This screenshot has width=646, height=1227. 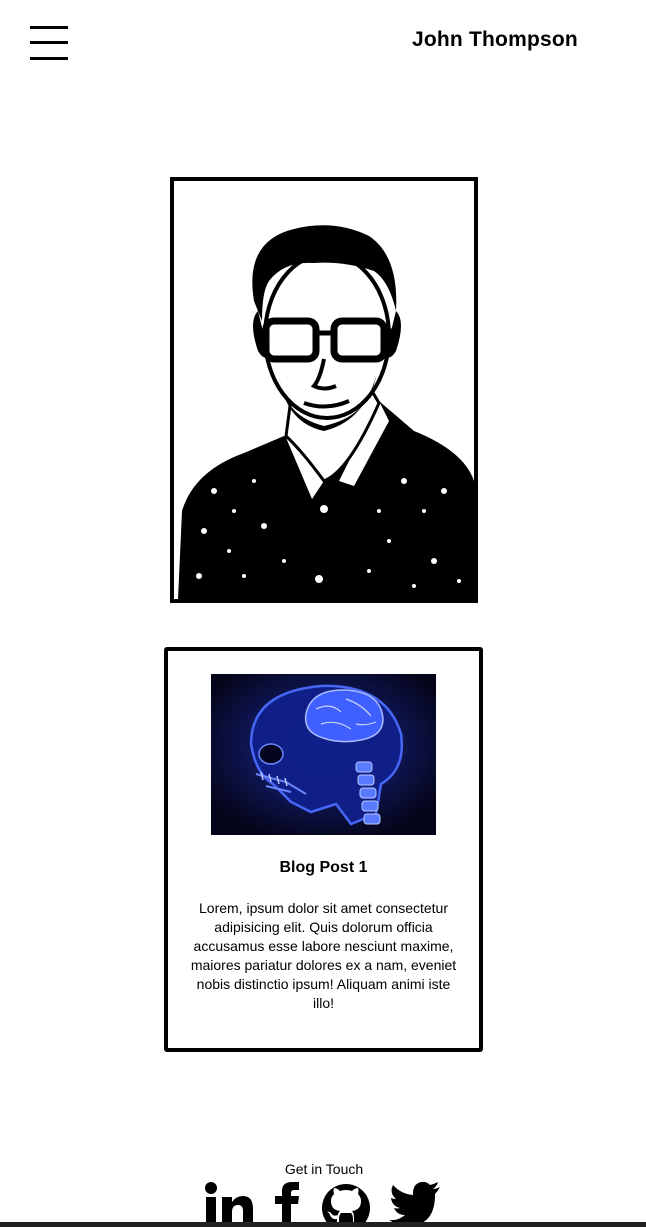 What do you see at coordinates (323, 754) in the screenshot?
I see `xray-skull-brain-image` at bounding box center [323, 754].